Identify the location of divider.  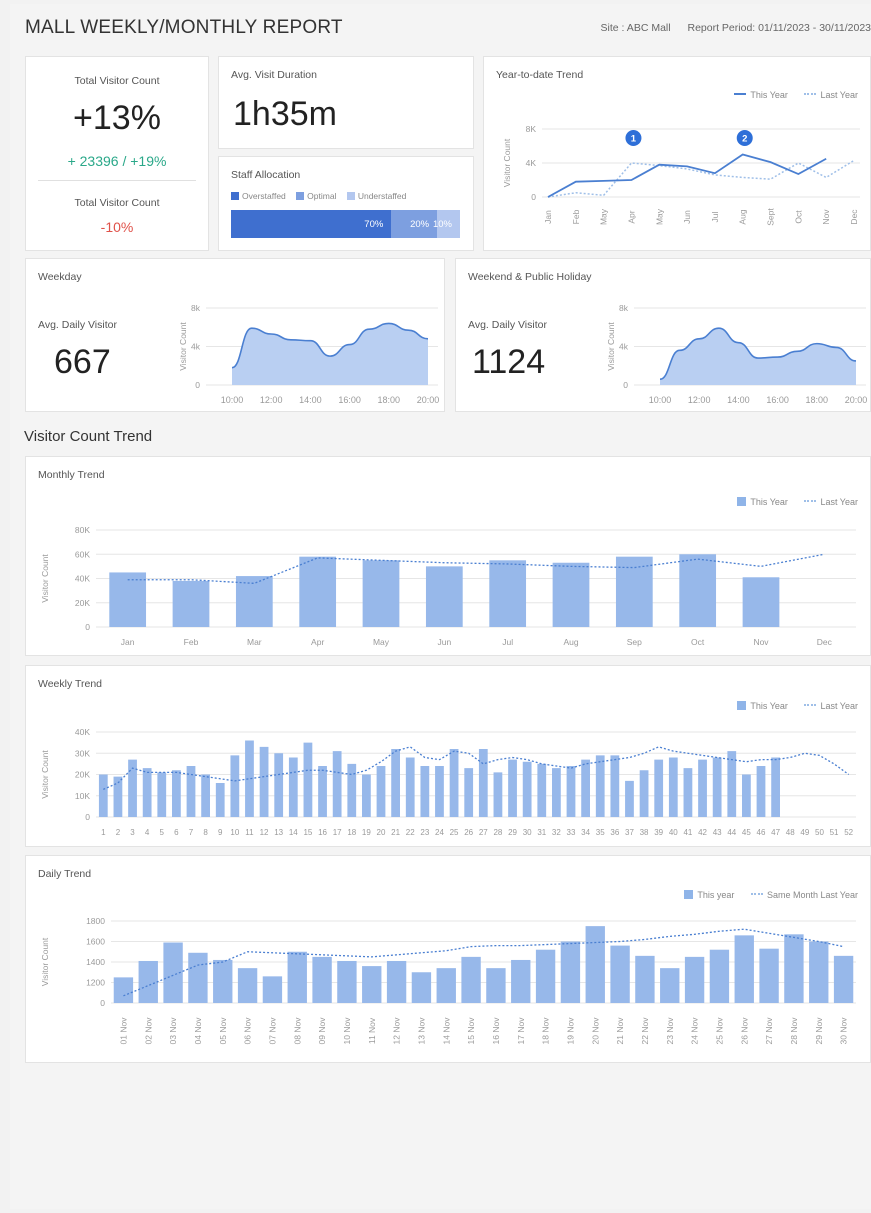
(117, 180).